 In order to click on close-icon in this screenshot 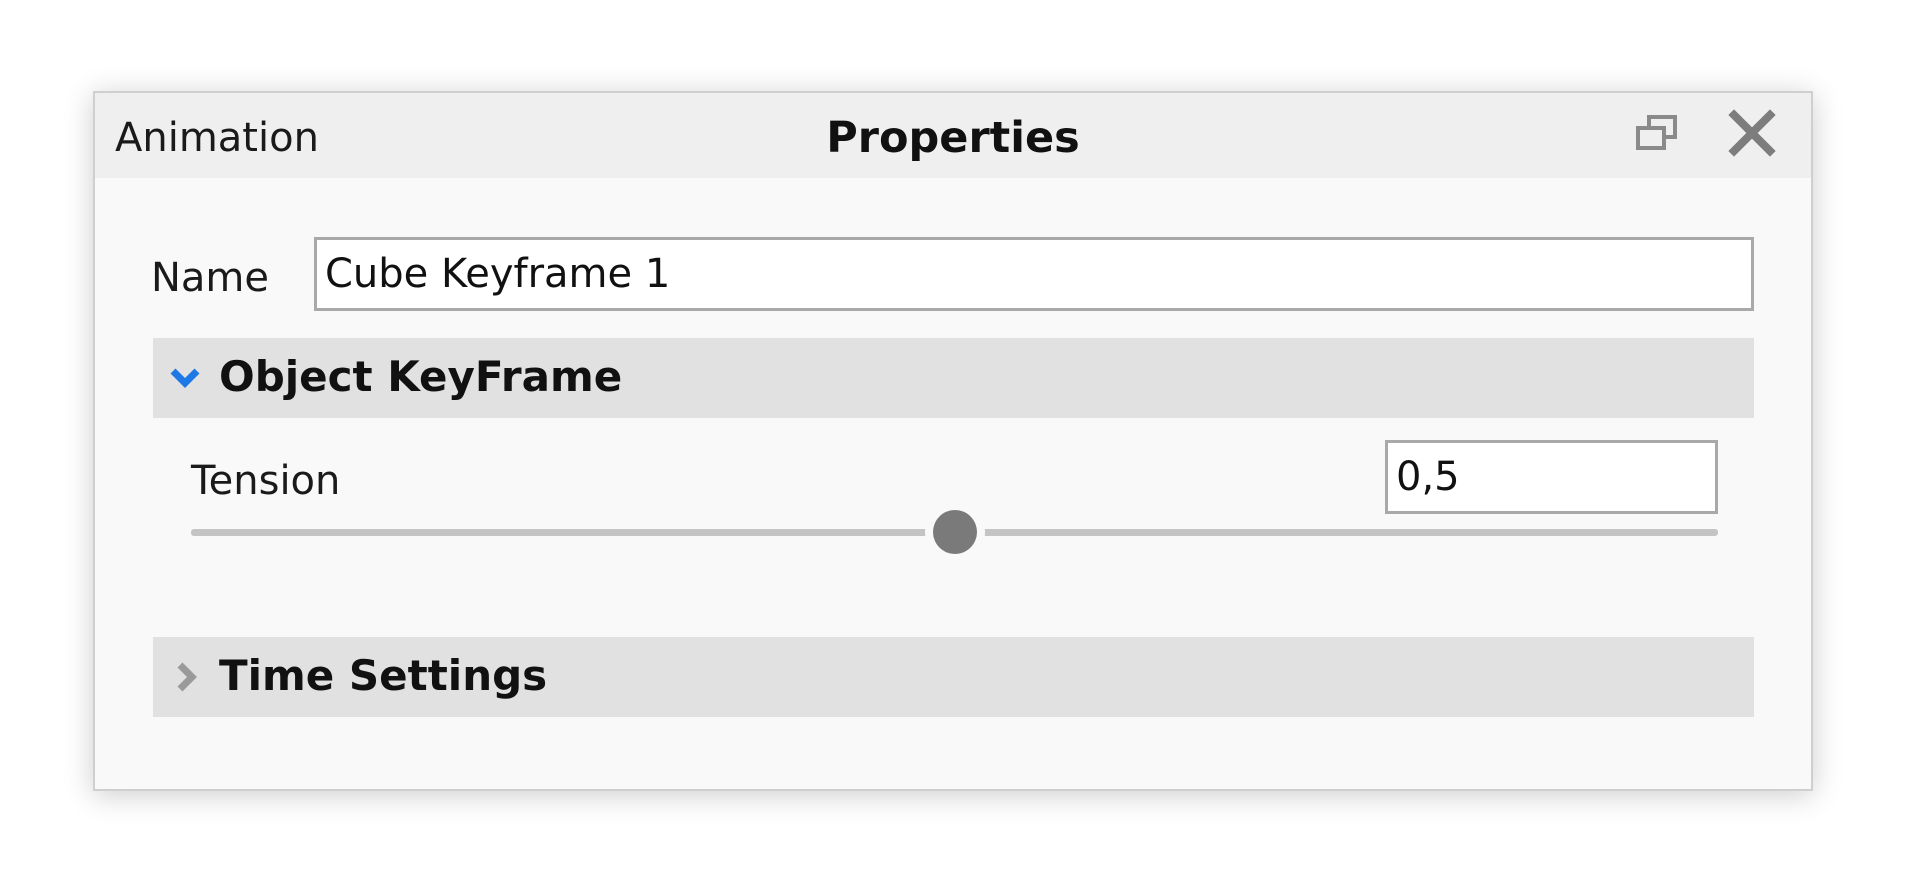, I will do `click(1752, 133)`.